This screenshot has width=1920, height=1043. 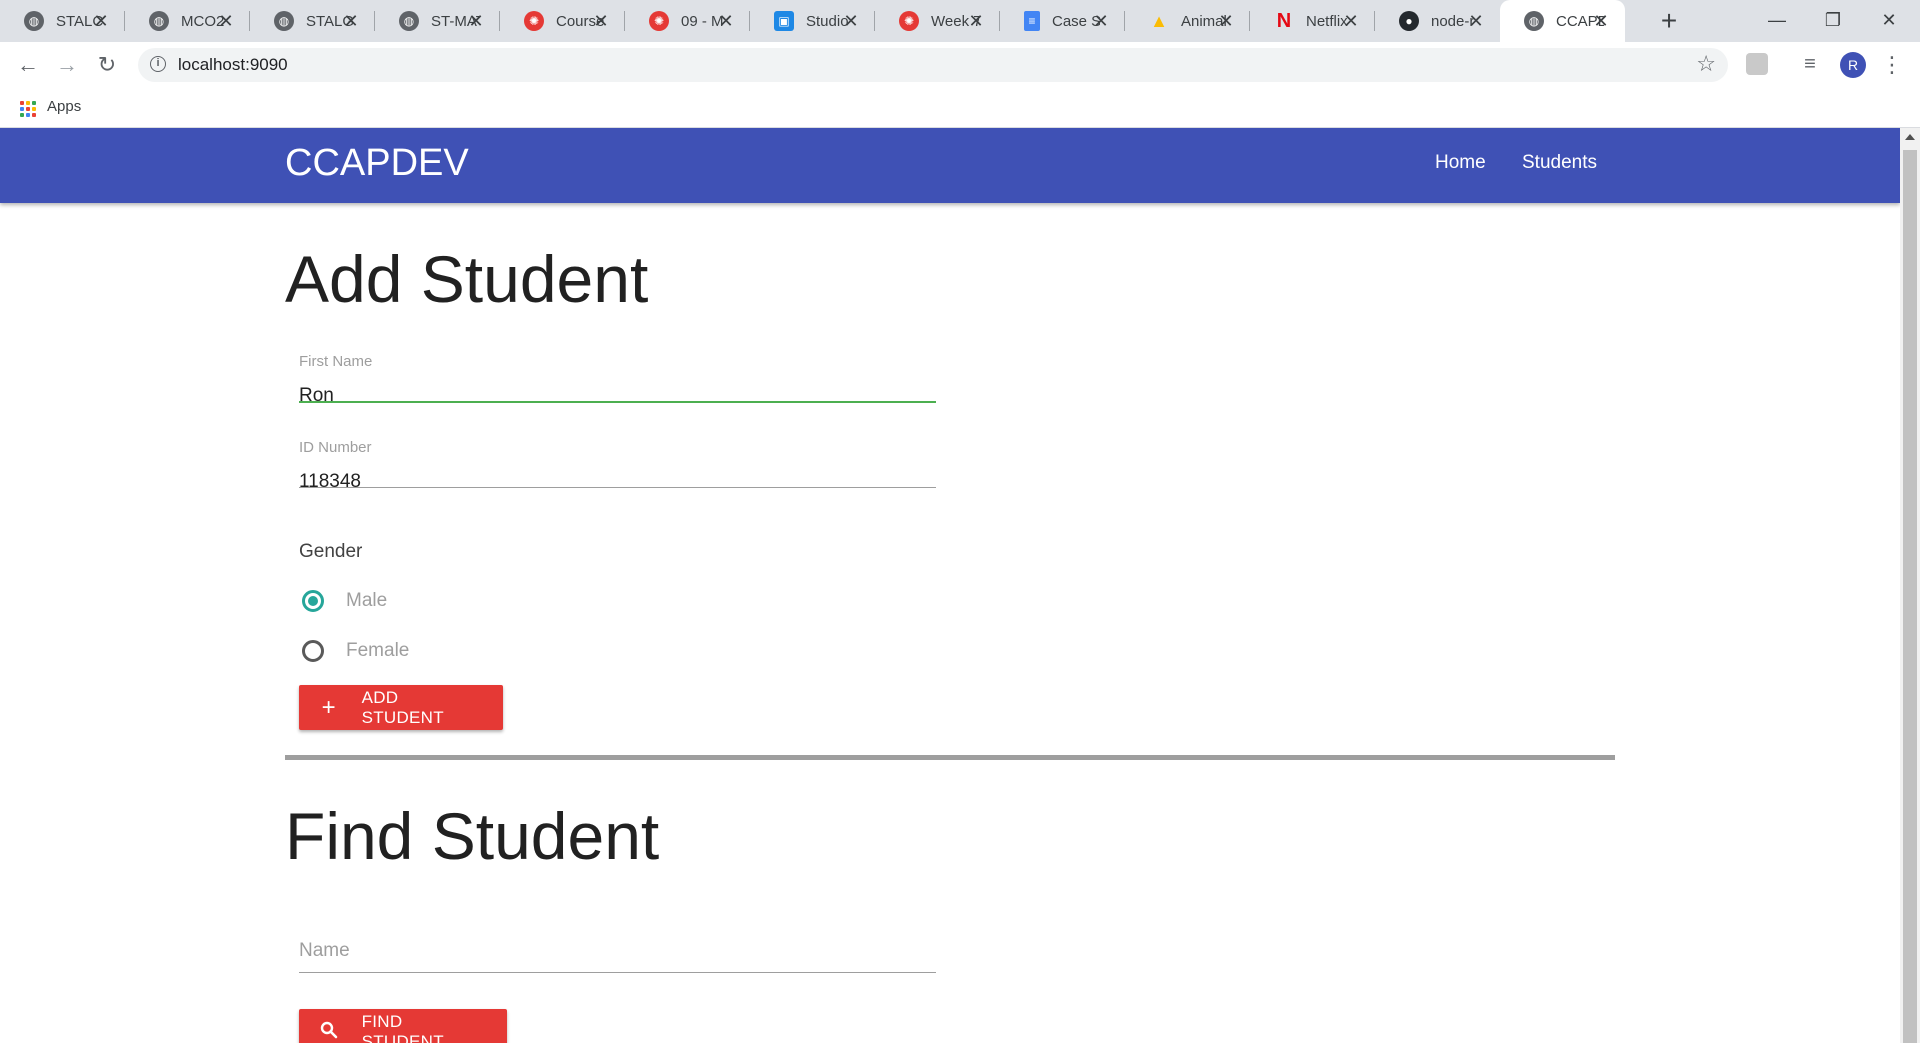 I want to click on minimize-icon: —, so click(x=1777, y=20).